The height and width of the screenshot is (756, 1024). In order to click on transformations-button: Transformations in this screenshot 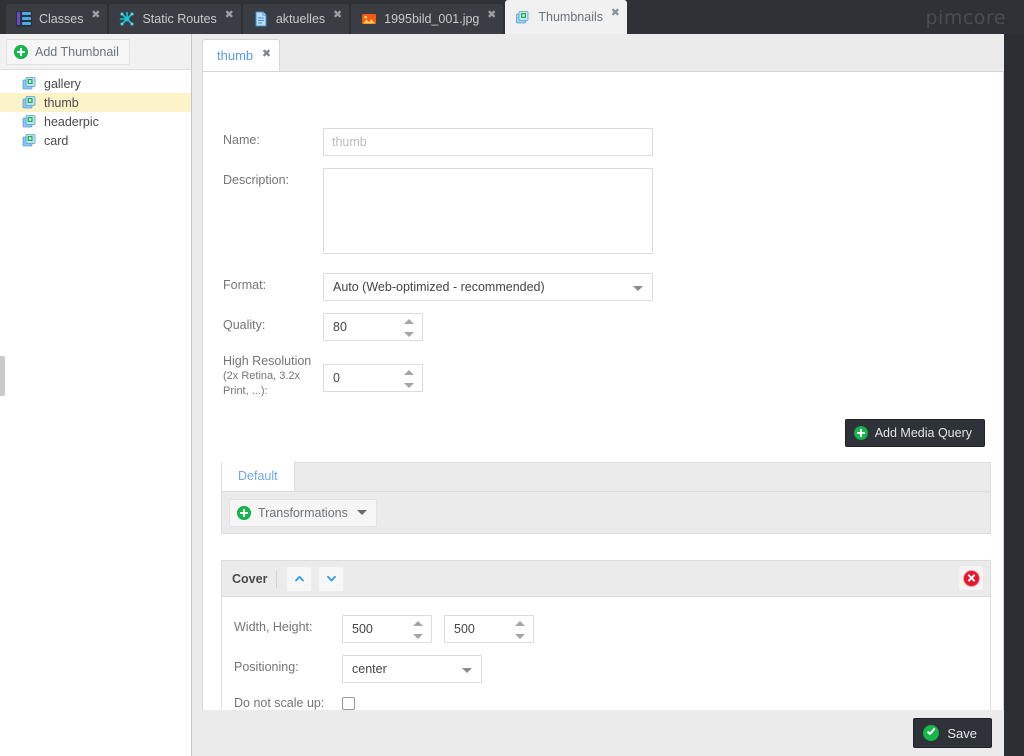, I will do `click(303, 512)`.